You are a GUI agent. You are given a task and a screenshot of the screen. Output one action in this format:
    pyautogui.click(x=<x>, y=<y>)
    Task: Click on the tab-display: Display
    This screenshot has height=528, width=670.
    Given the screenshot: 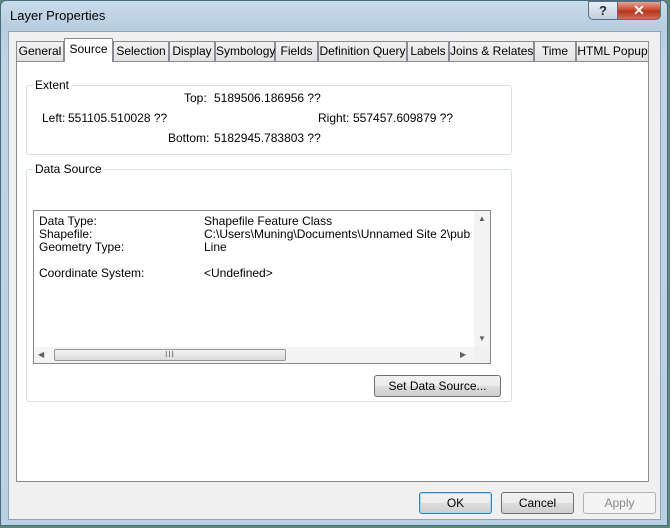 What is the action you would take?
    pyautogui.click(x=192, y=51)
    